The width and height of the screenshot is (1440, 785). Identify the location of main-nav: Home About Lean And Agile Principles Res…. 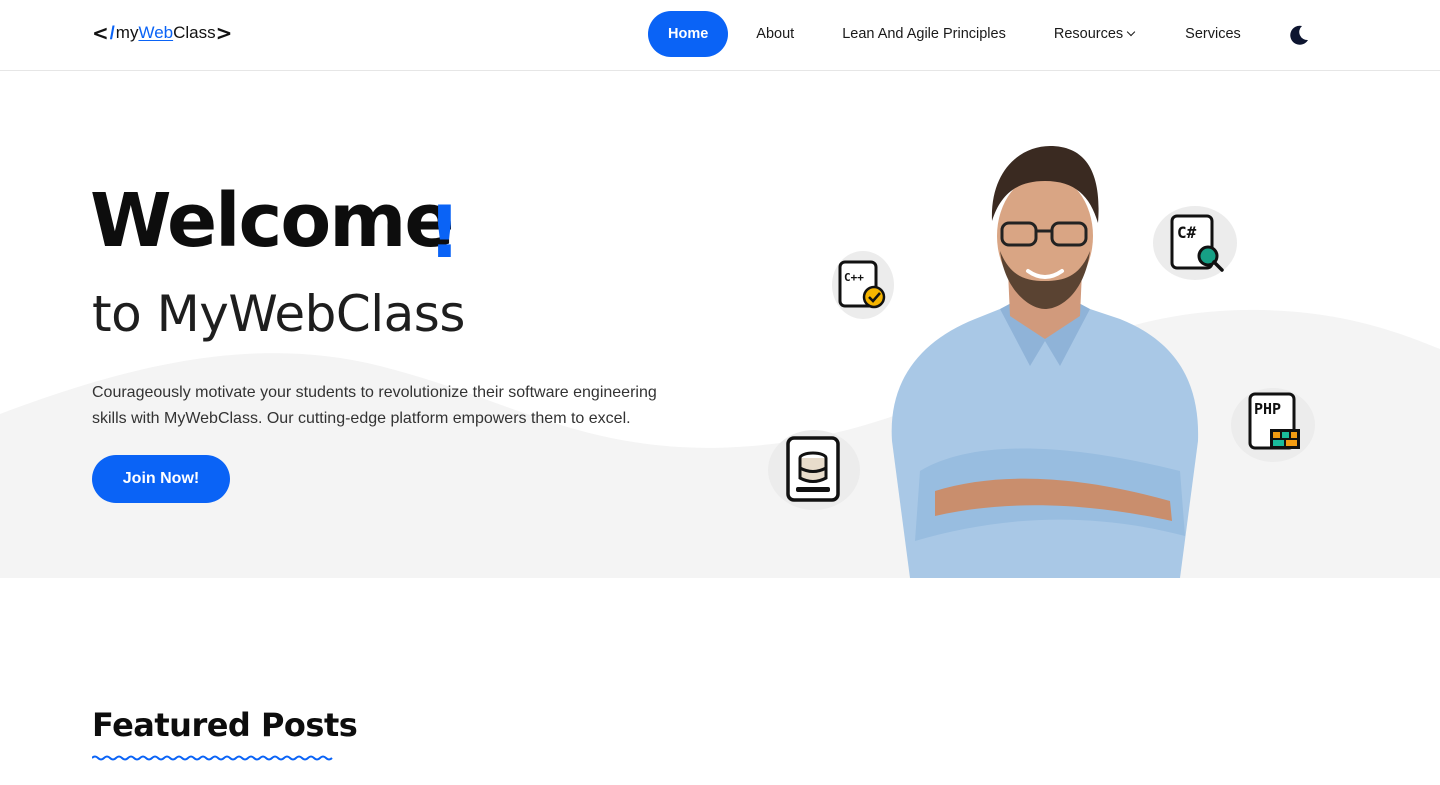
(944, 34).